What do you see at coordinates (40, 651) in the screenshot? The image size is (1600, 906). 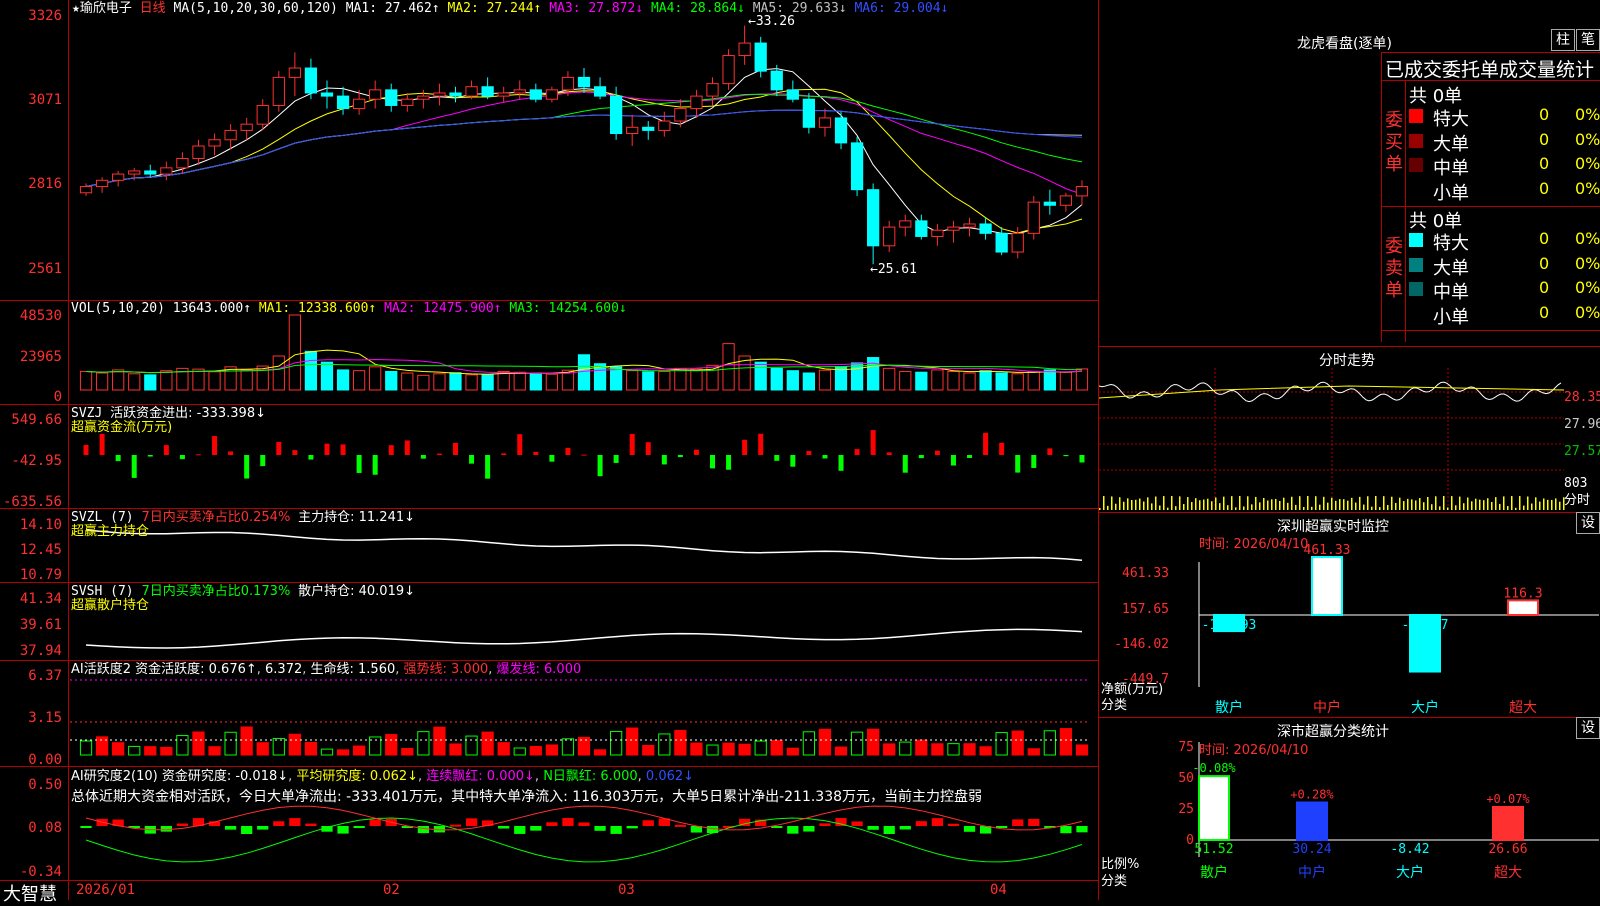 I see `svsh-axis-label: 37.94` at bounding box center [40, 651].